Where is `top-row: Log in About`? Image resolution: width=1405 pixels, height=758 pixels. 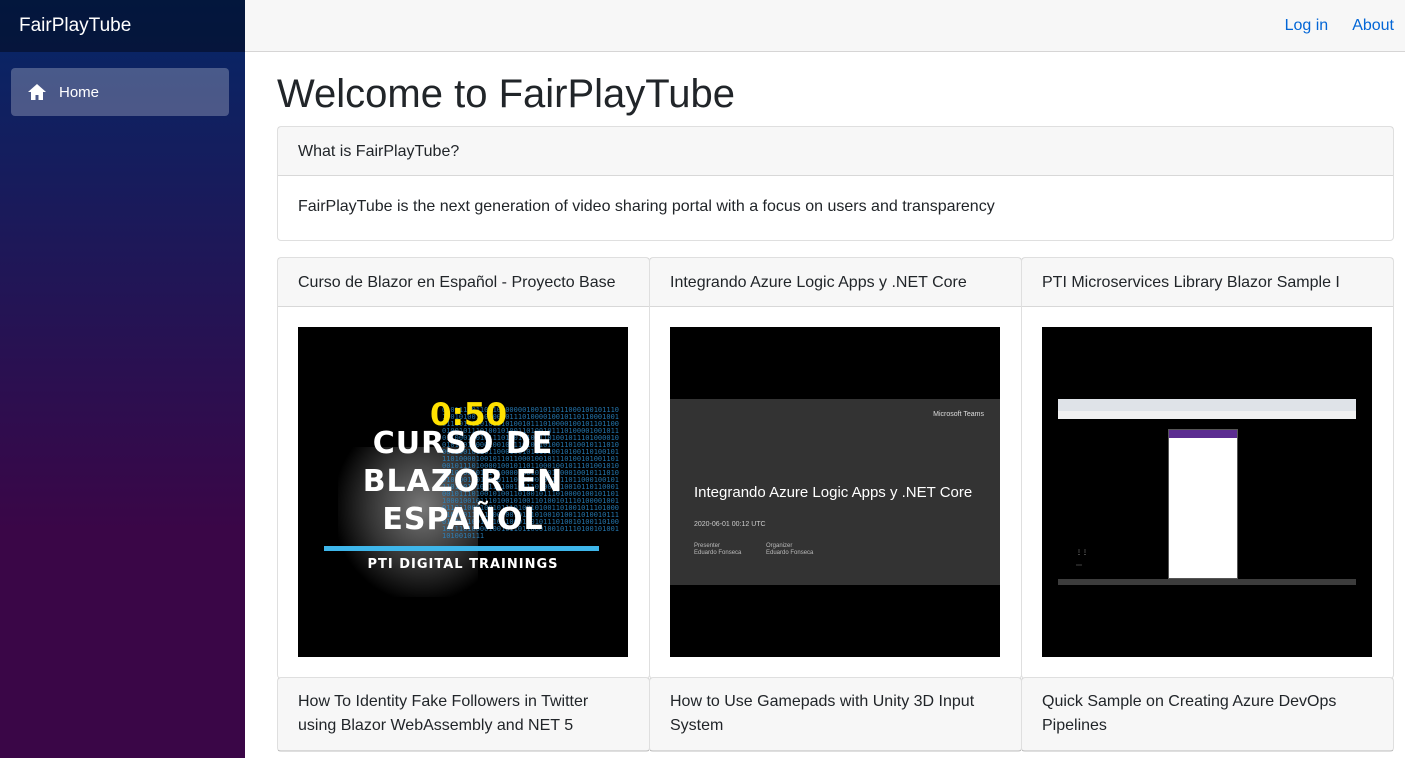 top-row: Log in About is located at coordinates (825, 26).